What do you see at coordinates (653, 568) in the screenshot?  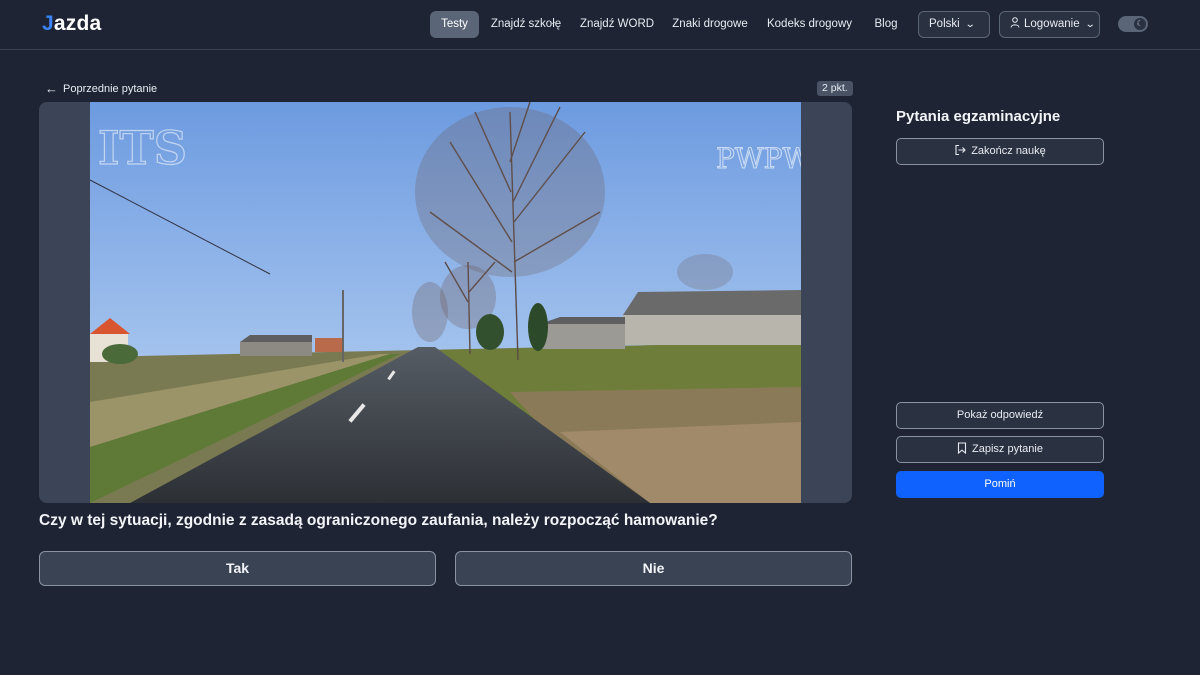 I see `answer-no-button: Nie` at bounding box center [653, 568].